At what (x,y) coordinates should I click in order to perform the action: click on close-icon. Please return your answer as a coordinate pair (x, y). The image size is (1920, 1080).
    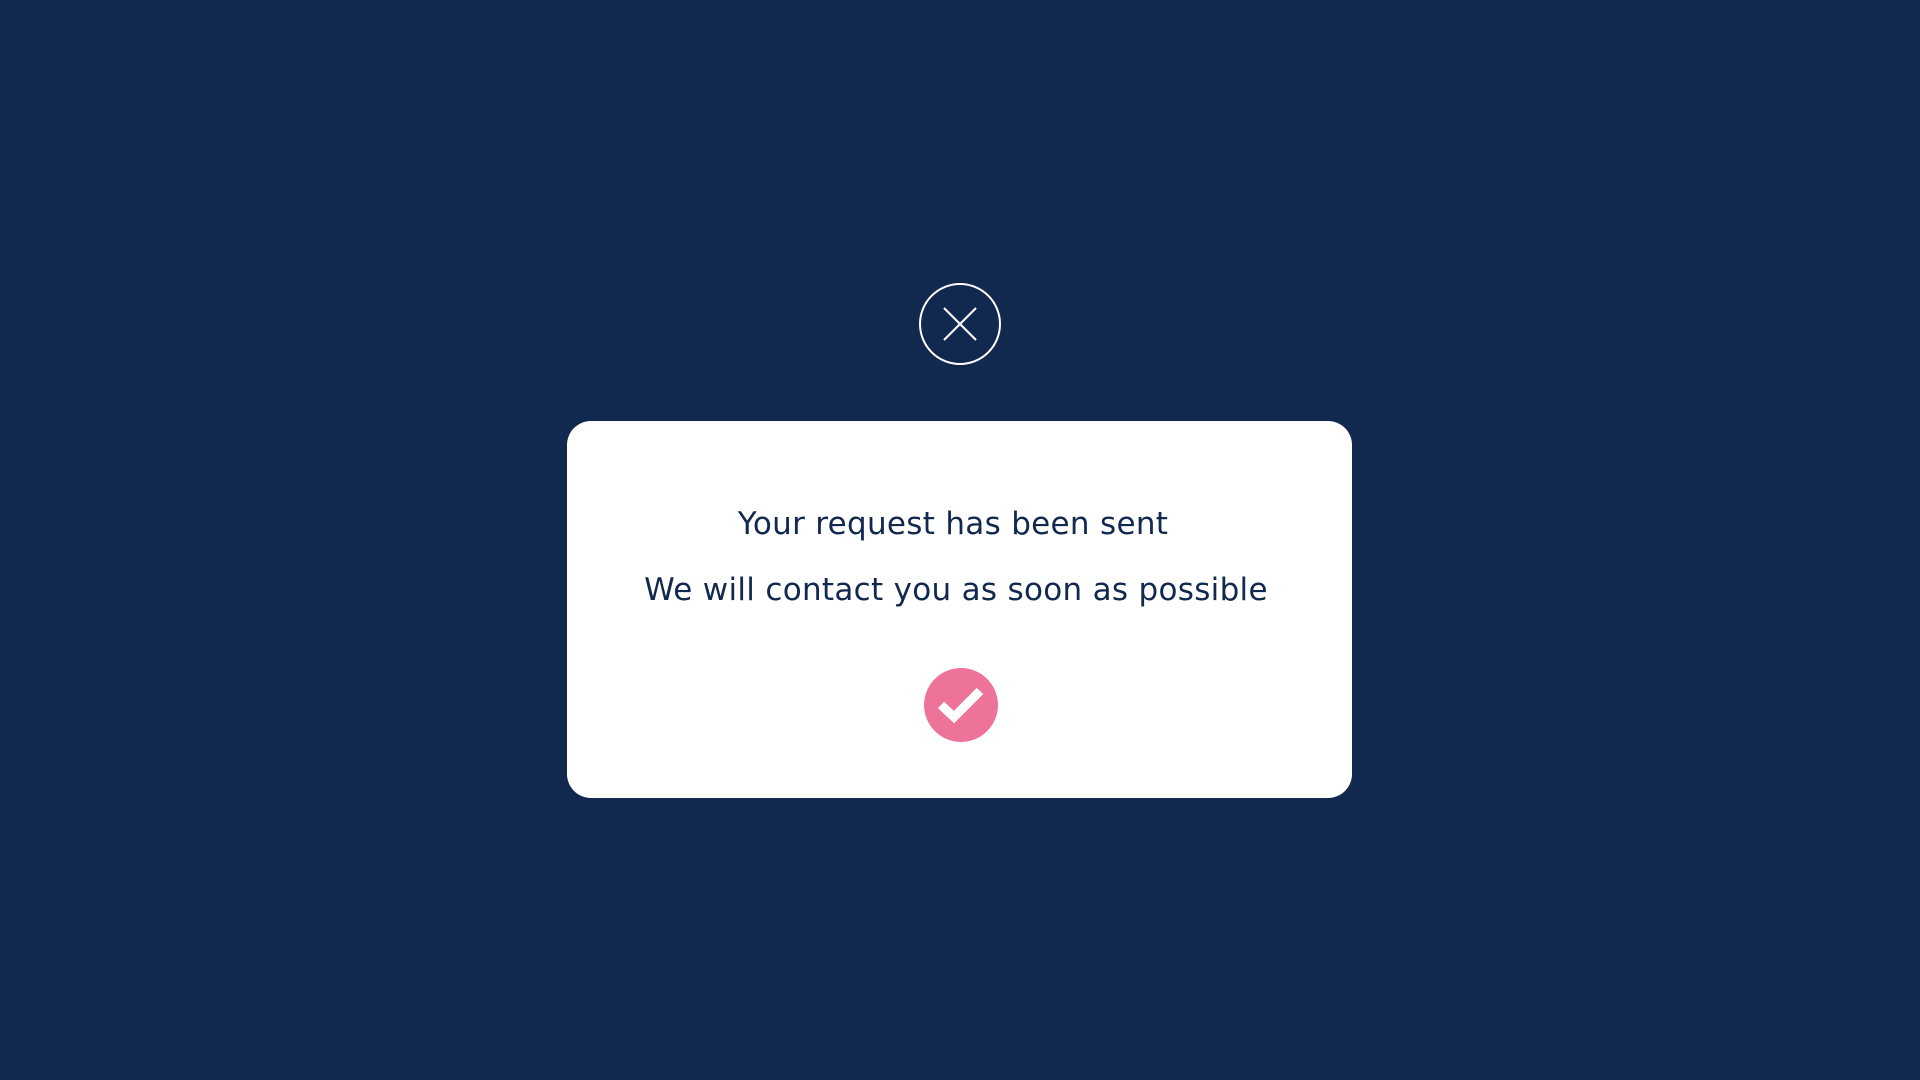
    Looking at the image, I should click on (960, 324).